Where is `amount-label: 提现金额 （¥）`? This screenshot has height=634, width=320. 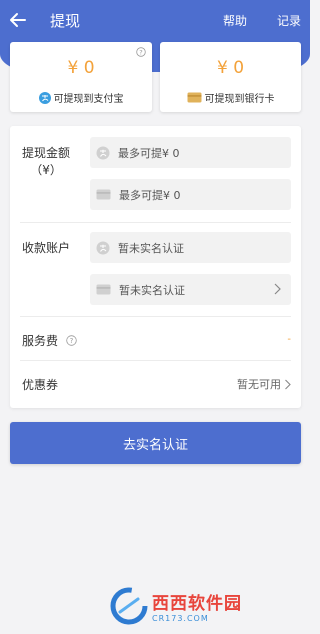
amount-label: 提现金额 （¥） is located at coordinates (46, 162).